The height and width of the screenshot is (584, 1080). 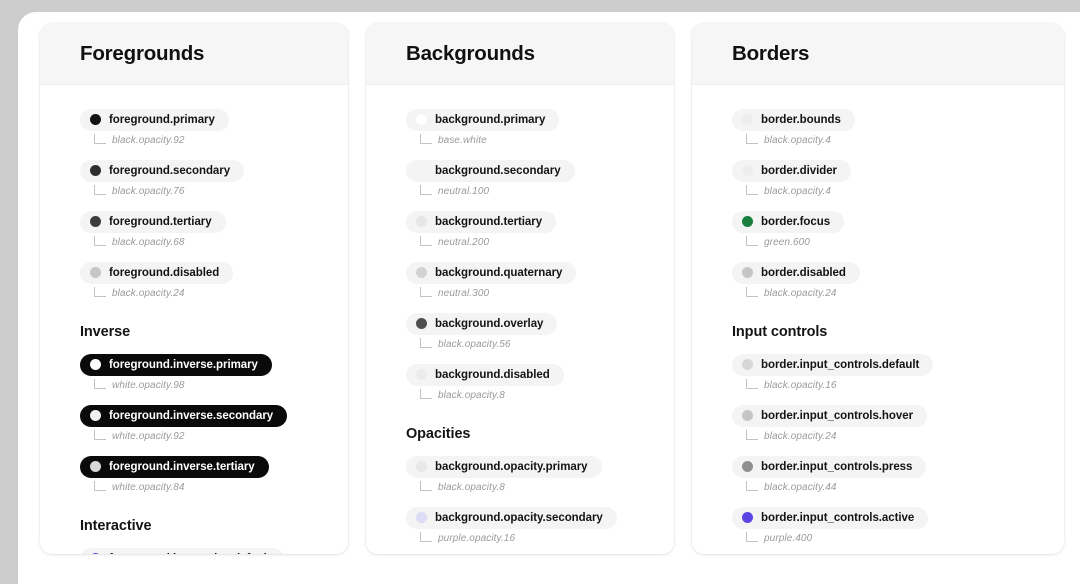 What do you see at coordinates (791, 170) in the screenshot?
I see `token-chip: border.divider` at bounding box center [791, 170].